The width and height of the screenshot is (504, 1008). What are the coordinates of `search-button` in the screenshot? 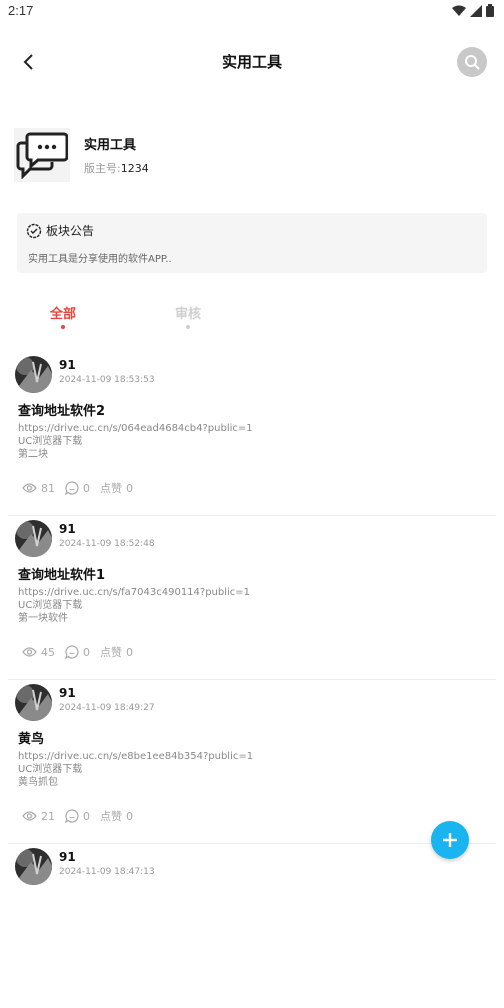 It's located at (472, 62).